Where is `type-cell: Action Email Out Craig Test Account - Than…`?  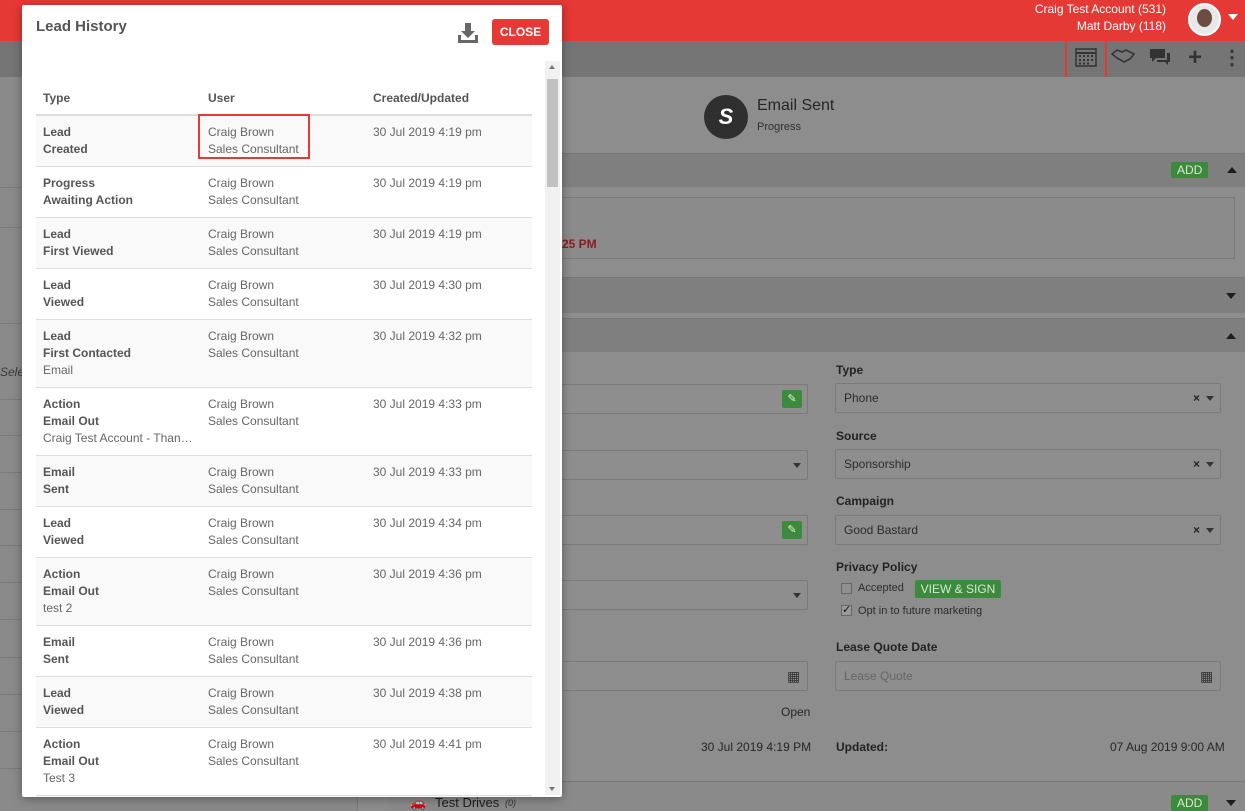
type-cell: Action Email Out Craig Test Account - Than… is located at coordinates (118, 421).